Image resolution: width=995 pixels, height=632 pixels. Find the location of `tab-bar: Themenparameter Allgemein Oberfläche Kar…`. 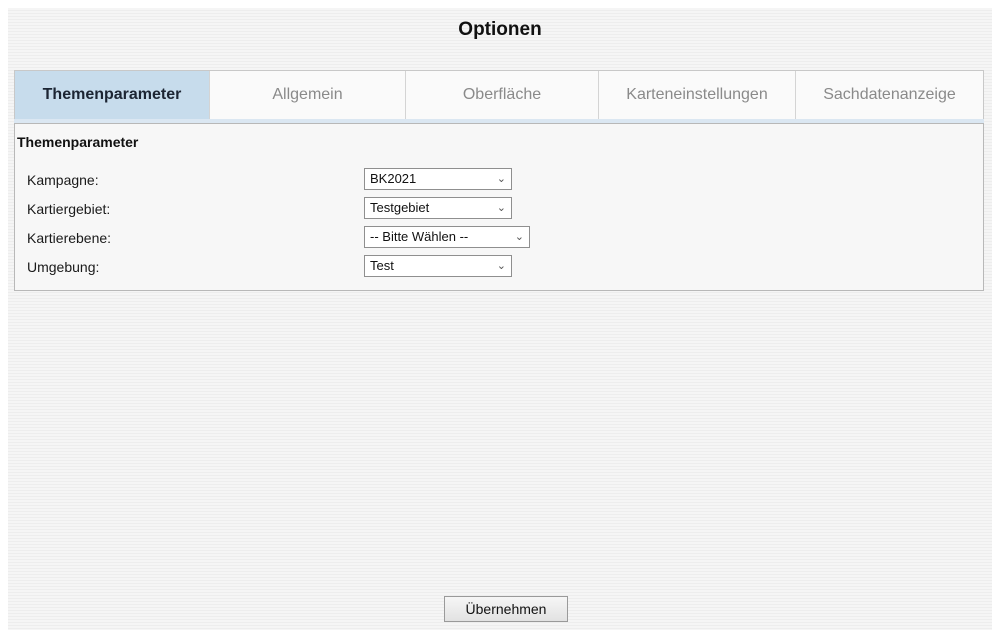

tab-bar: Themenparameter Allgemein Oberfläche Kar… is located at coordinates (499, 95).